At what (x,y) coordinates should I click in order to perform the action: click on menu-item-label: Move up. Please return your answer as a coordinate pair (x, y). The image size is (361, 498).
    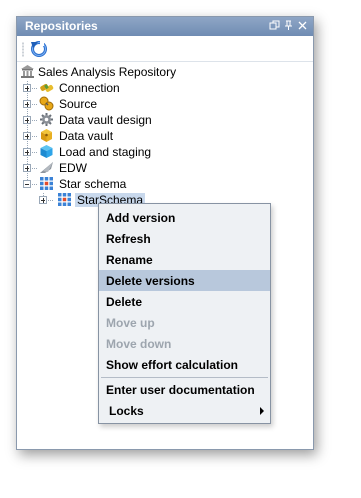
    Looking at the image, I should click on (130, 323).